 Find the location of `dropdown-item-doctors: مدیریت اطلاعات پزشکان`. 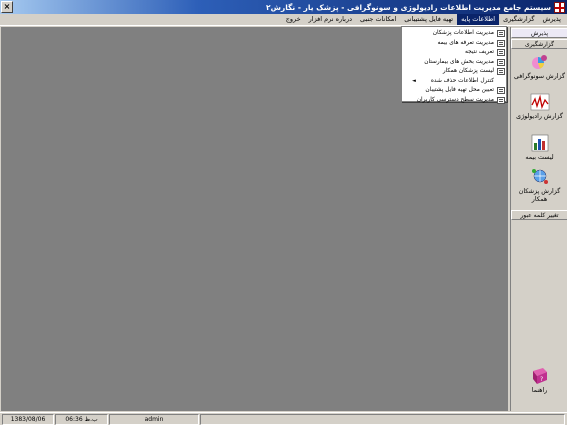

dropdown-item-doctors: مدیریت اطلاعات پزشکان is located at coordinates (454, 34).